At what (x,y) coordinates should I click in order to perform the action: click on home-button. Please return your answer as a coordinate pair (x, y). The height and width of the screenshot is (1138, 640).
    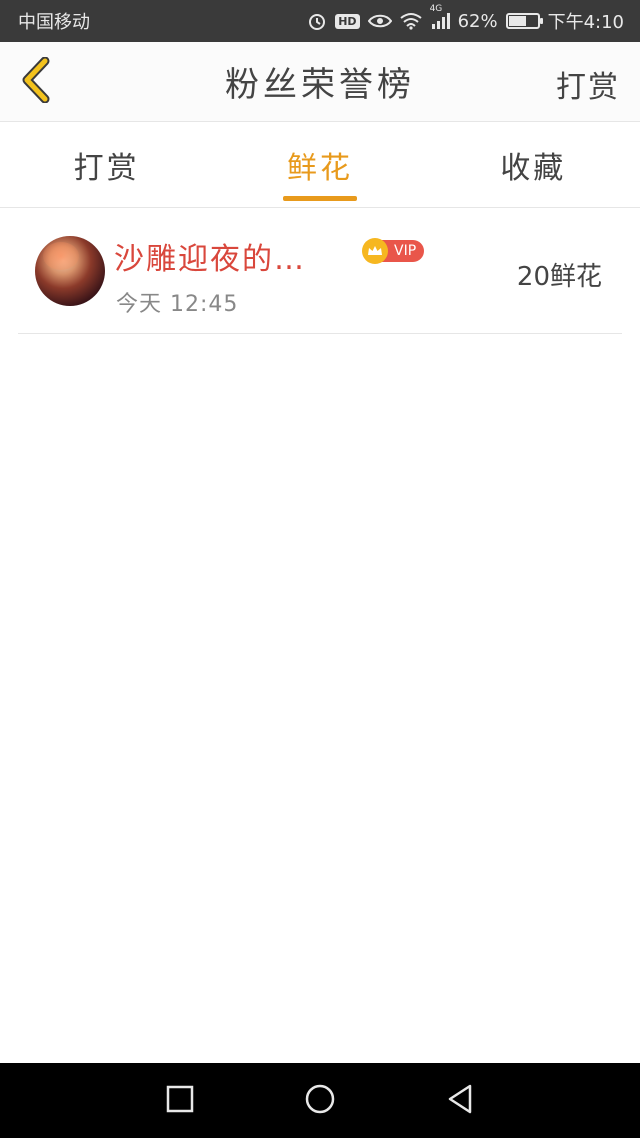
    Looking at the image, I should click on (320, 1101).